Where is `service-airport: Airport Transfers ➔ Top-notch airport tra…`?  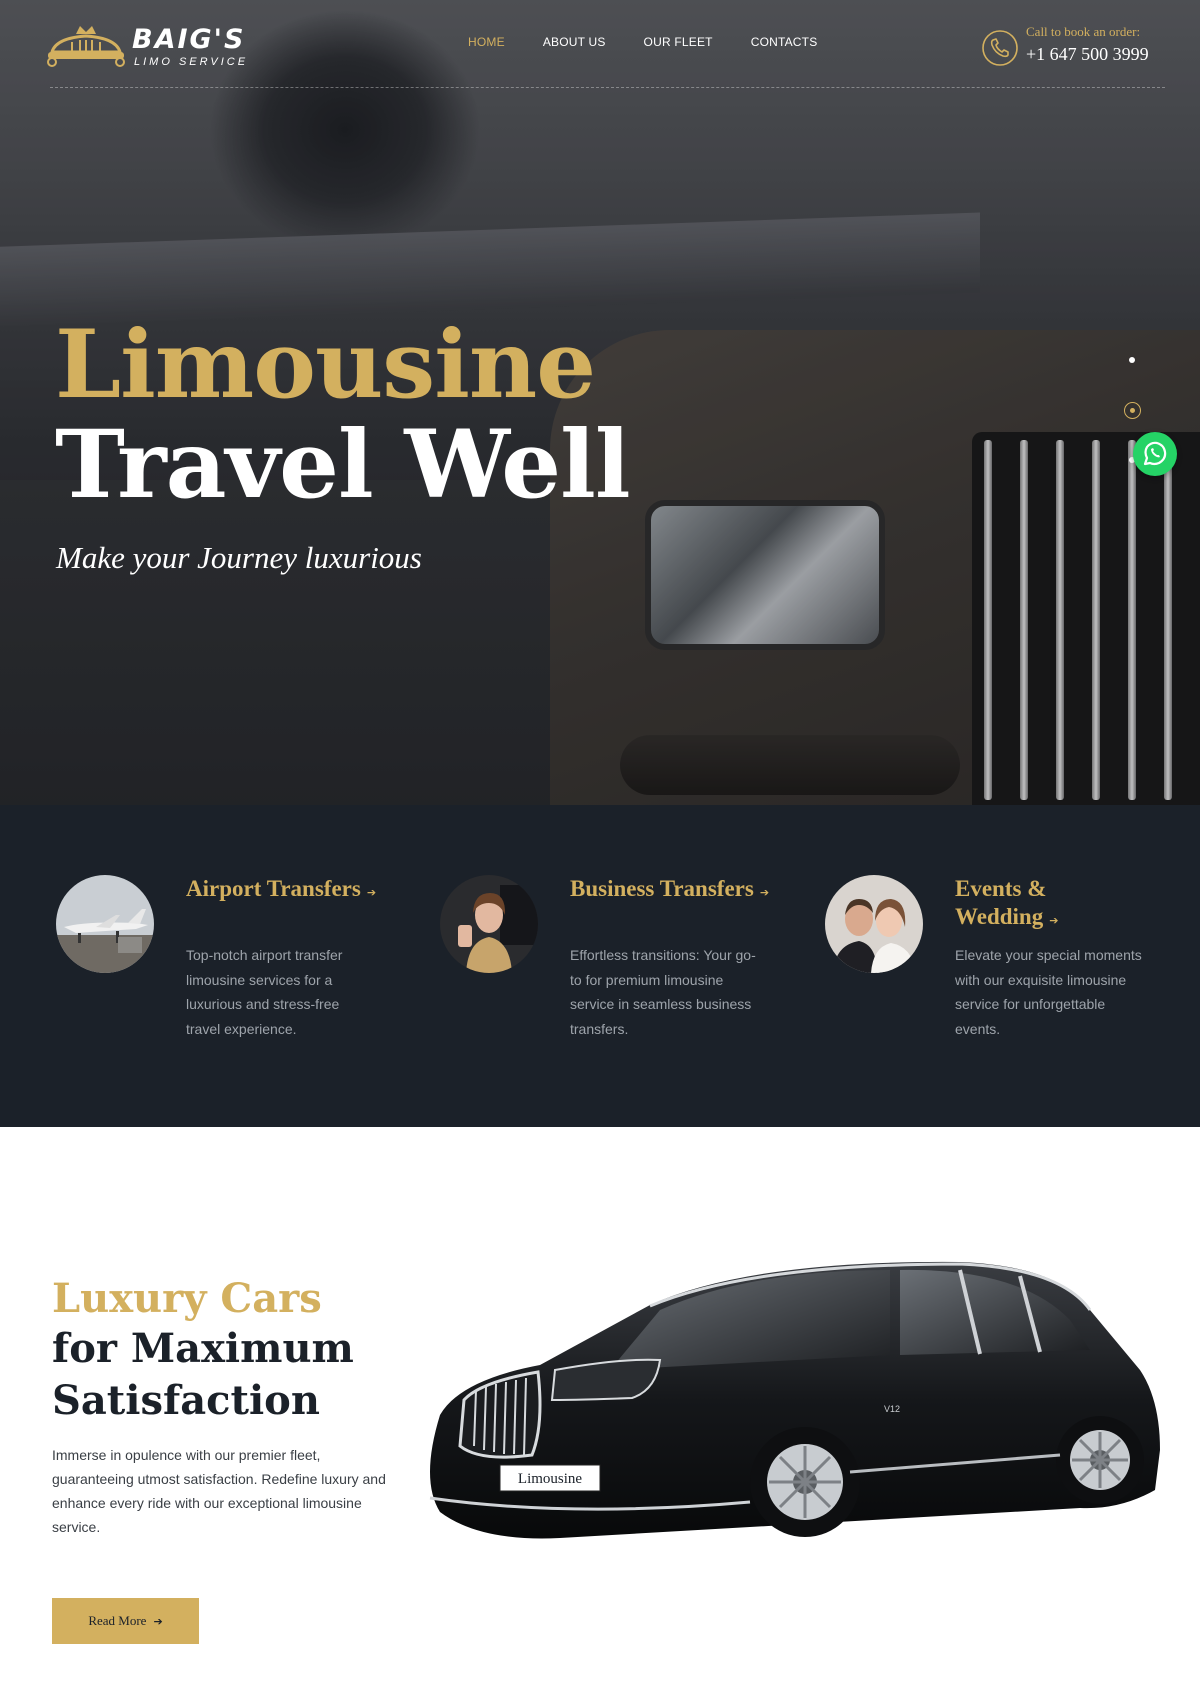
service-airport: Airport Transfers ➔ Top-notch airport tra… is located at coordinates (236, 985).